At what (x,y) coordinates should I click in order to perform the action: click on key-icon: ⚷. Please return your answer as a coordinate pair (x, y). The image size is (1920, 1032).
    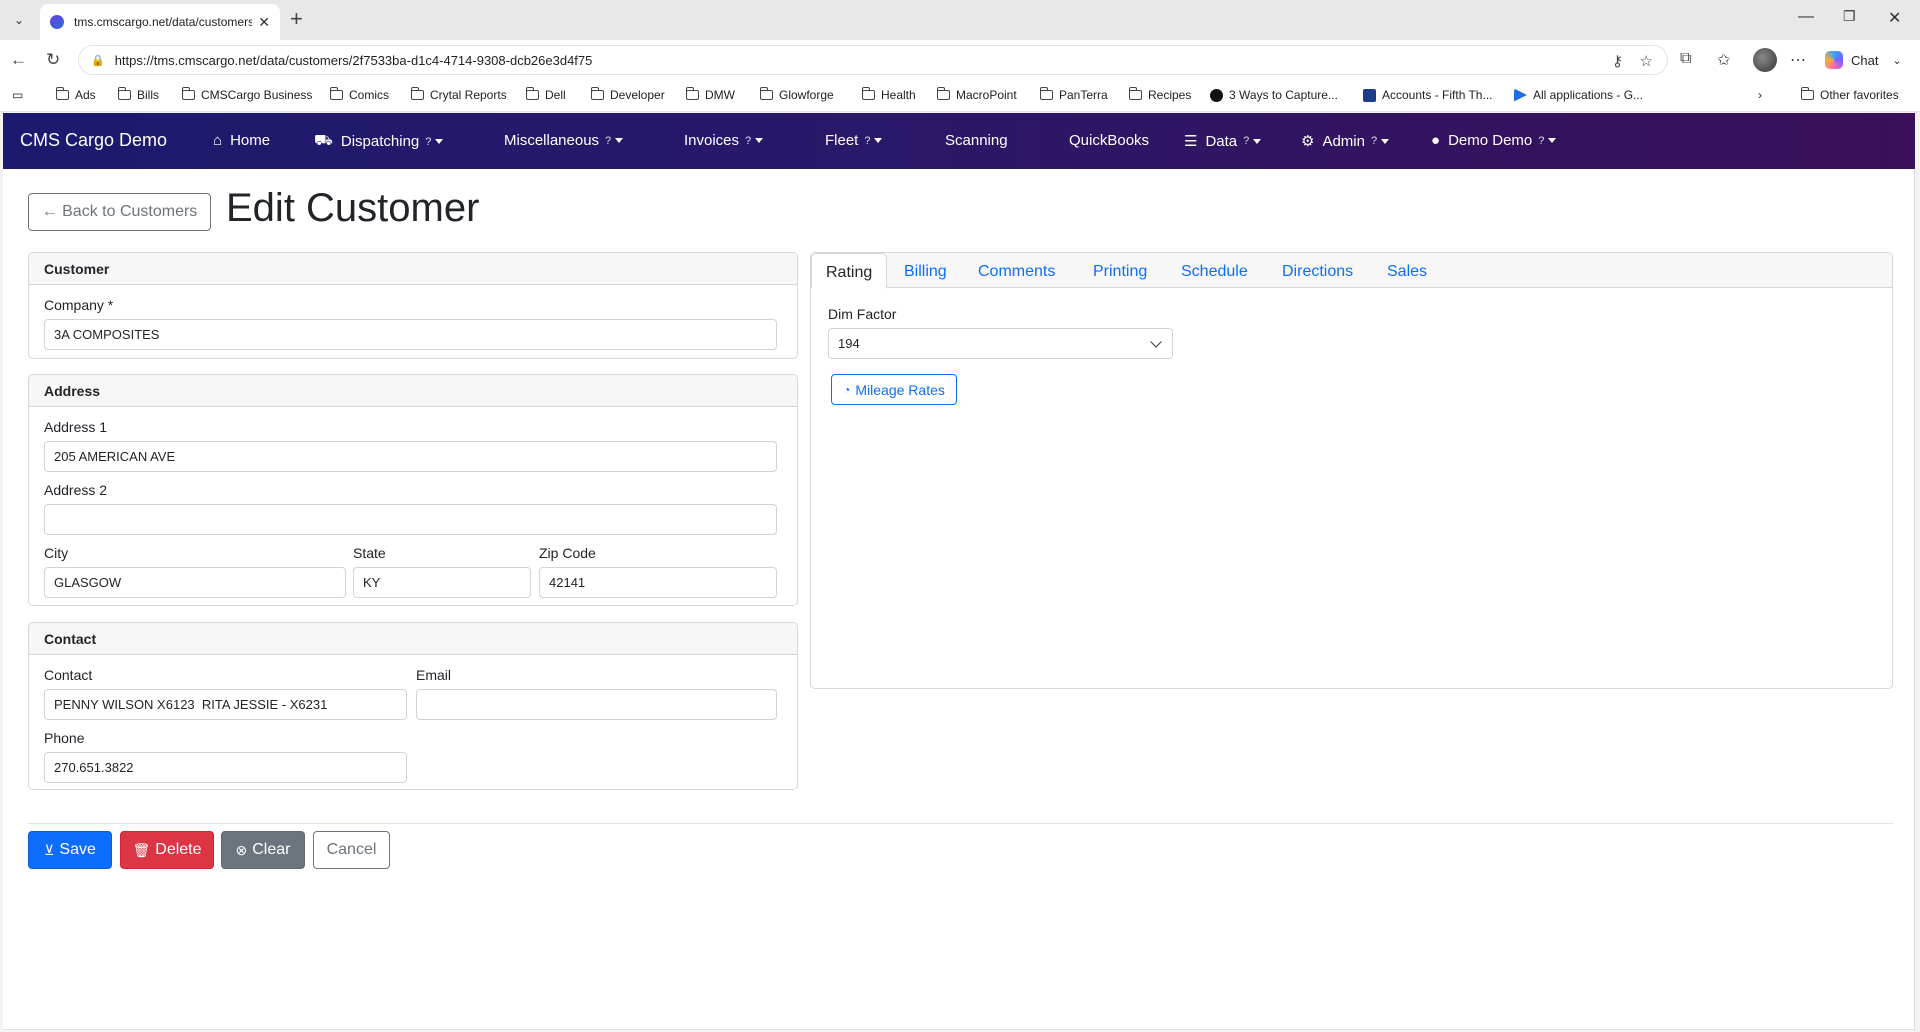
    Looking at the image, I should click on (1617, 61).